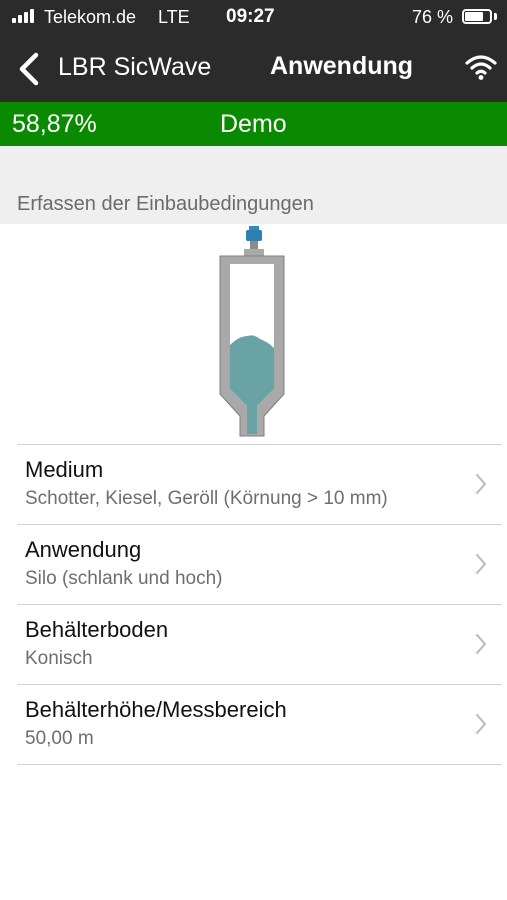 The height and width of the screenshot is (900, 507). What do you see at coordinates (90, 17) in the screenshot?
I see `carrier-name: Telekom.de` at bounding box center [90, 17].